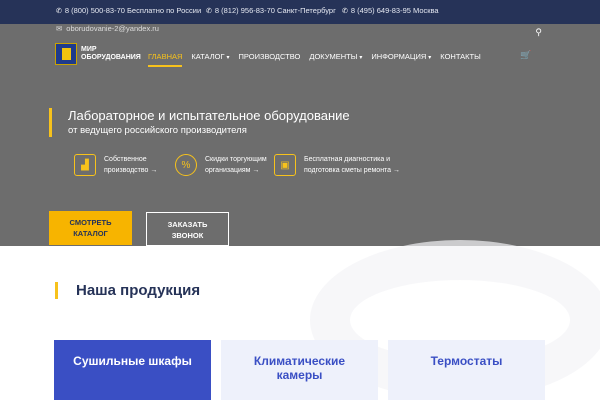 The width and height of the screenshot is (600, 400). What do you see at coordinates (85, 165) in the screenshot?
I see `factory-icon: ▟` at bounding box center [85, 165].